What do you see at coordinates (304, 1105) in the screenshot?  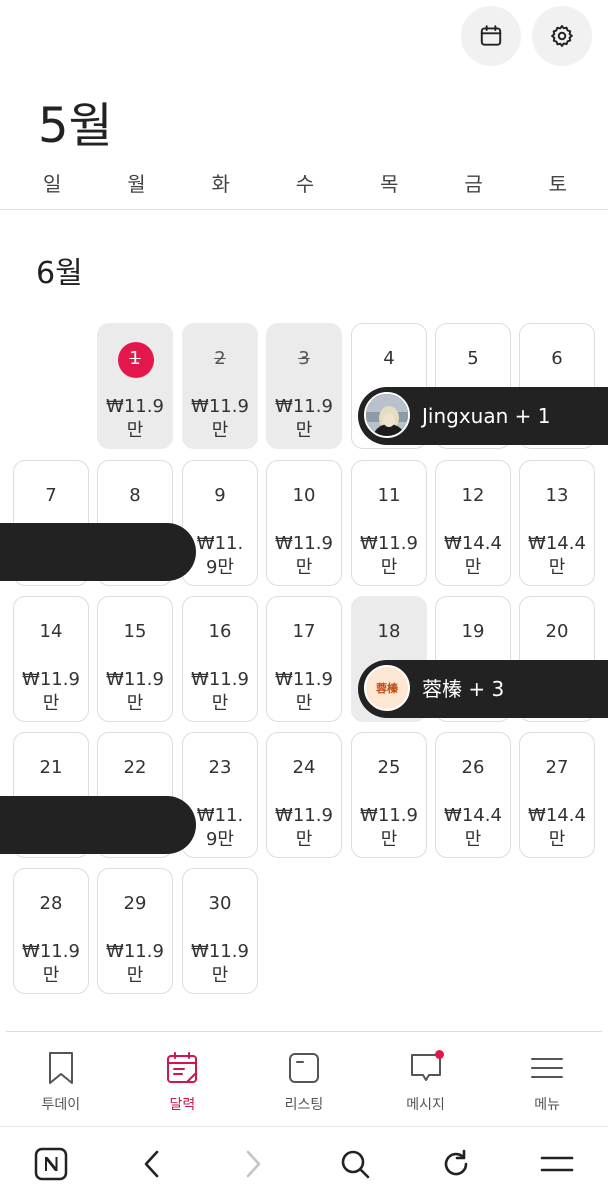 I see `tab-label: 리스팅` at bounding box center [304, 1105].